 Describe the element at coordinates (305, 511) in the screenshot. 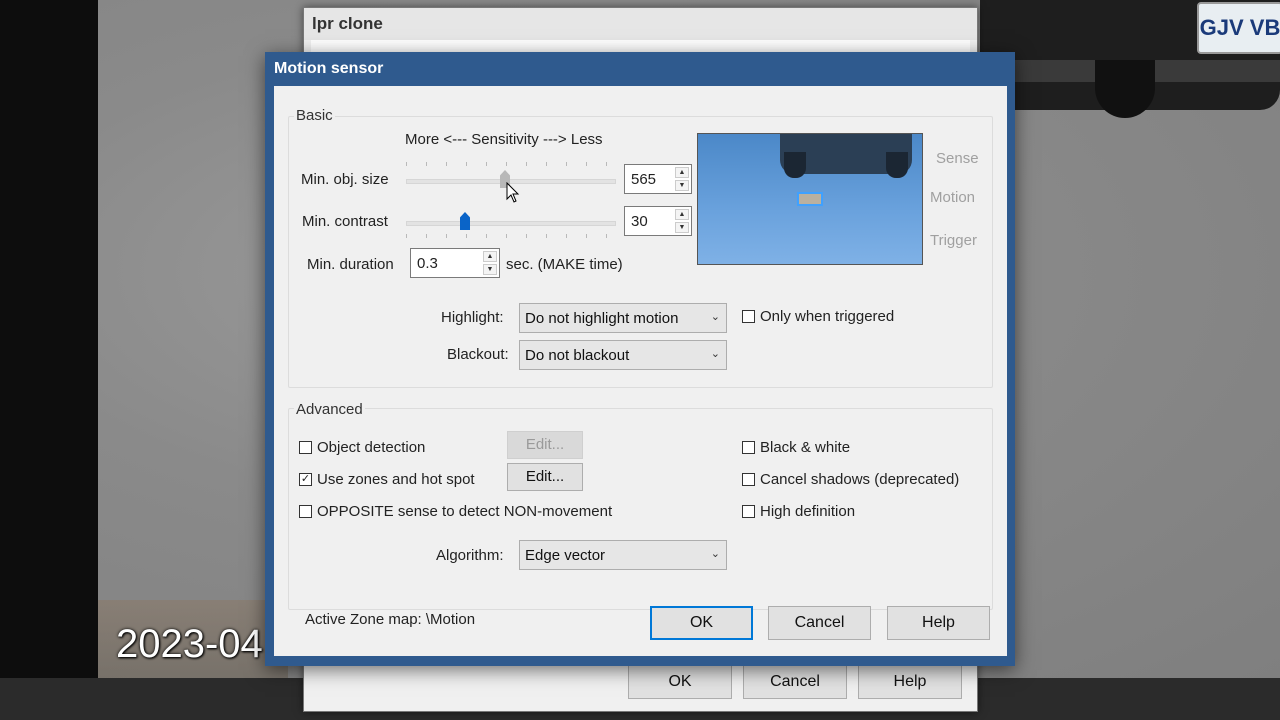

I see `opposite-sense-checkbox` at that location.